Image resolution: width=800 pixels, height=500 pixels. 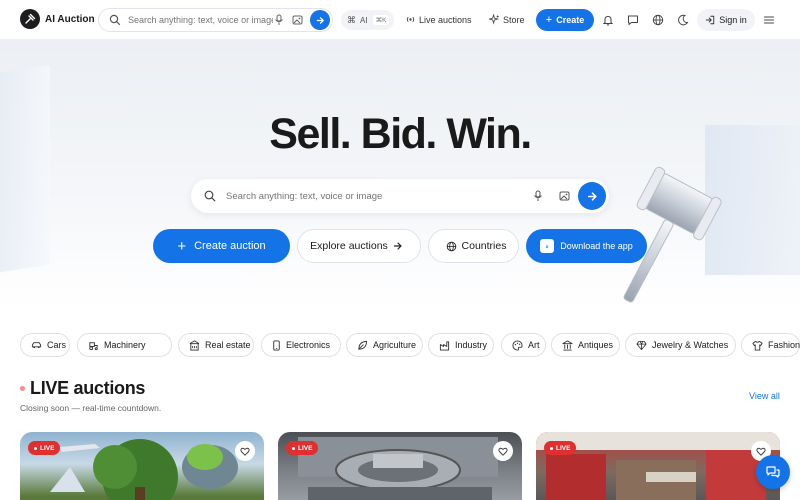 I want to click on building-icon, so click(x=194, y=345).